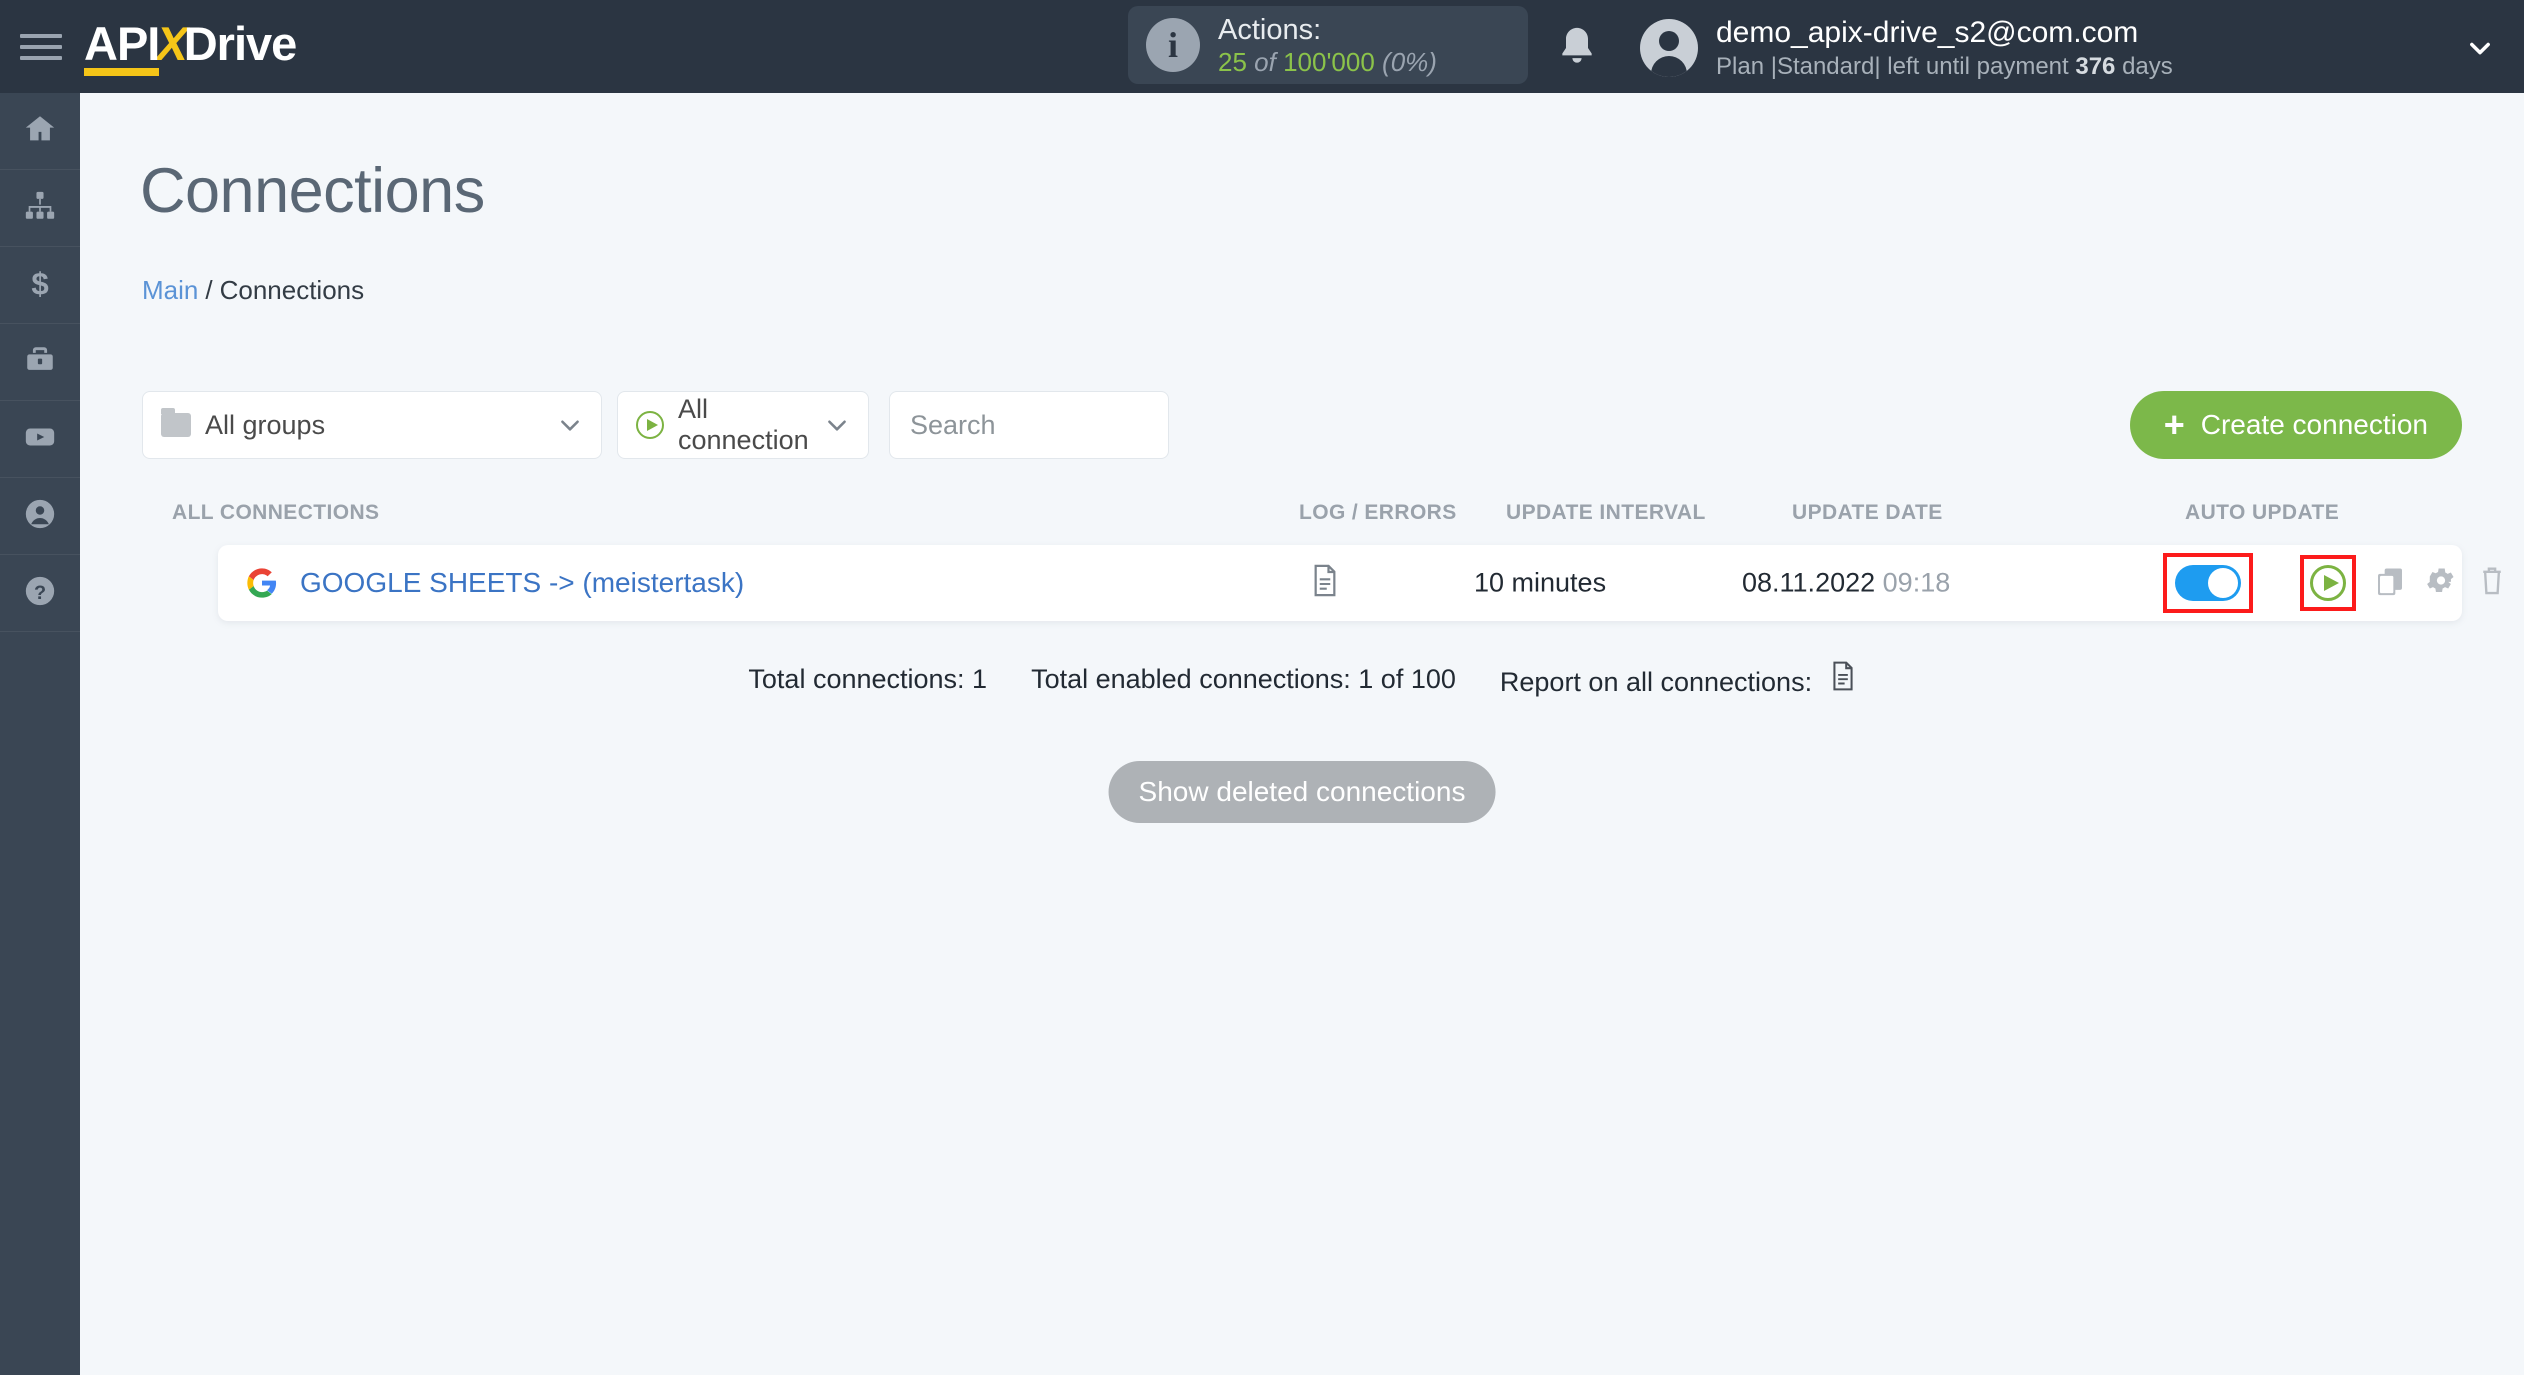 This screenshot has height=1375, width=2524. Describe the element at coordinates (2174, 424) in the screenshot. I see `plus-icon: +` at that location.